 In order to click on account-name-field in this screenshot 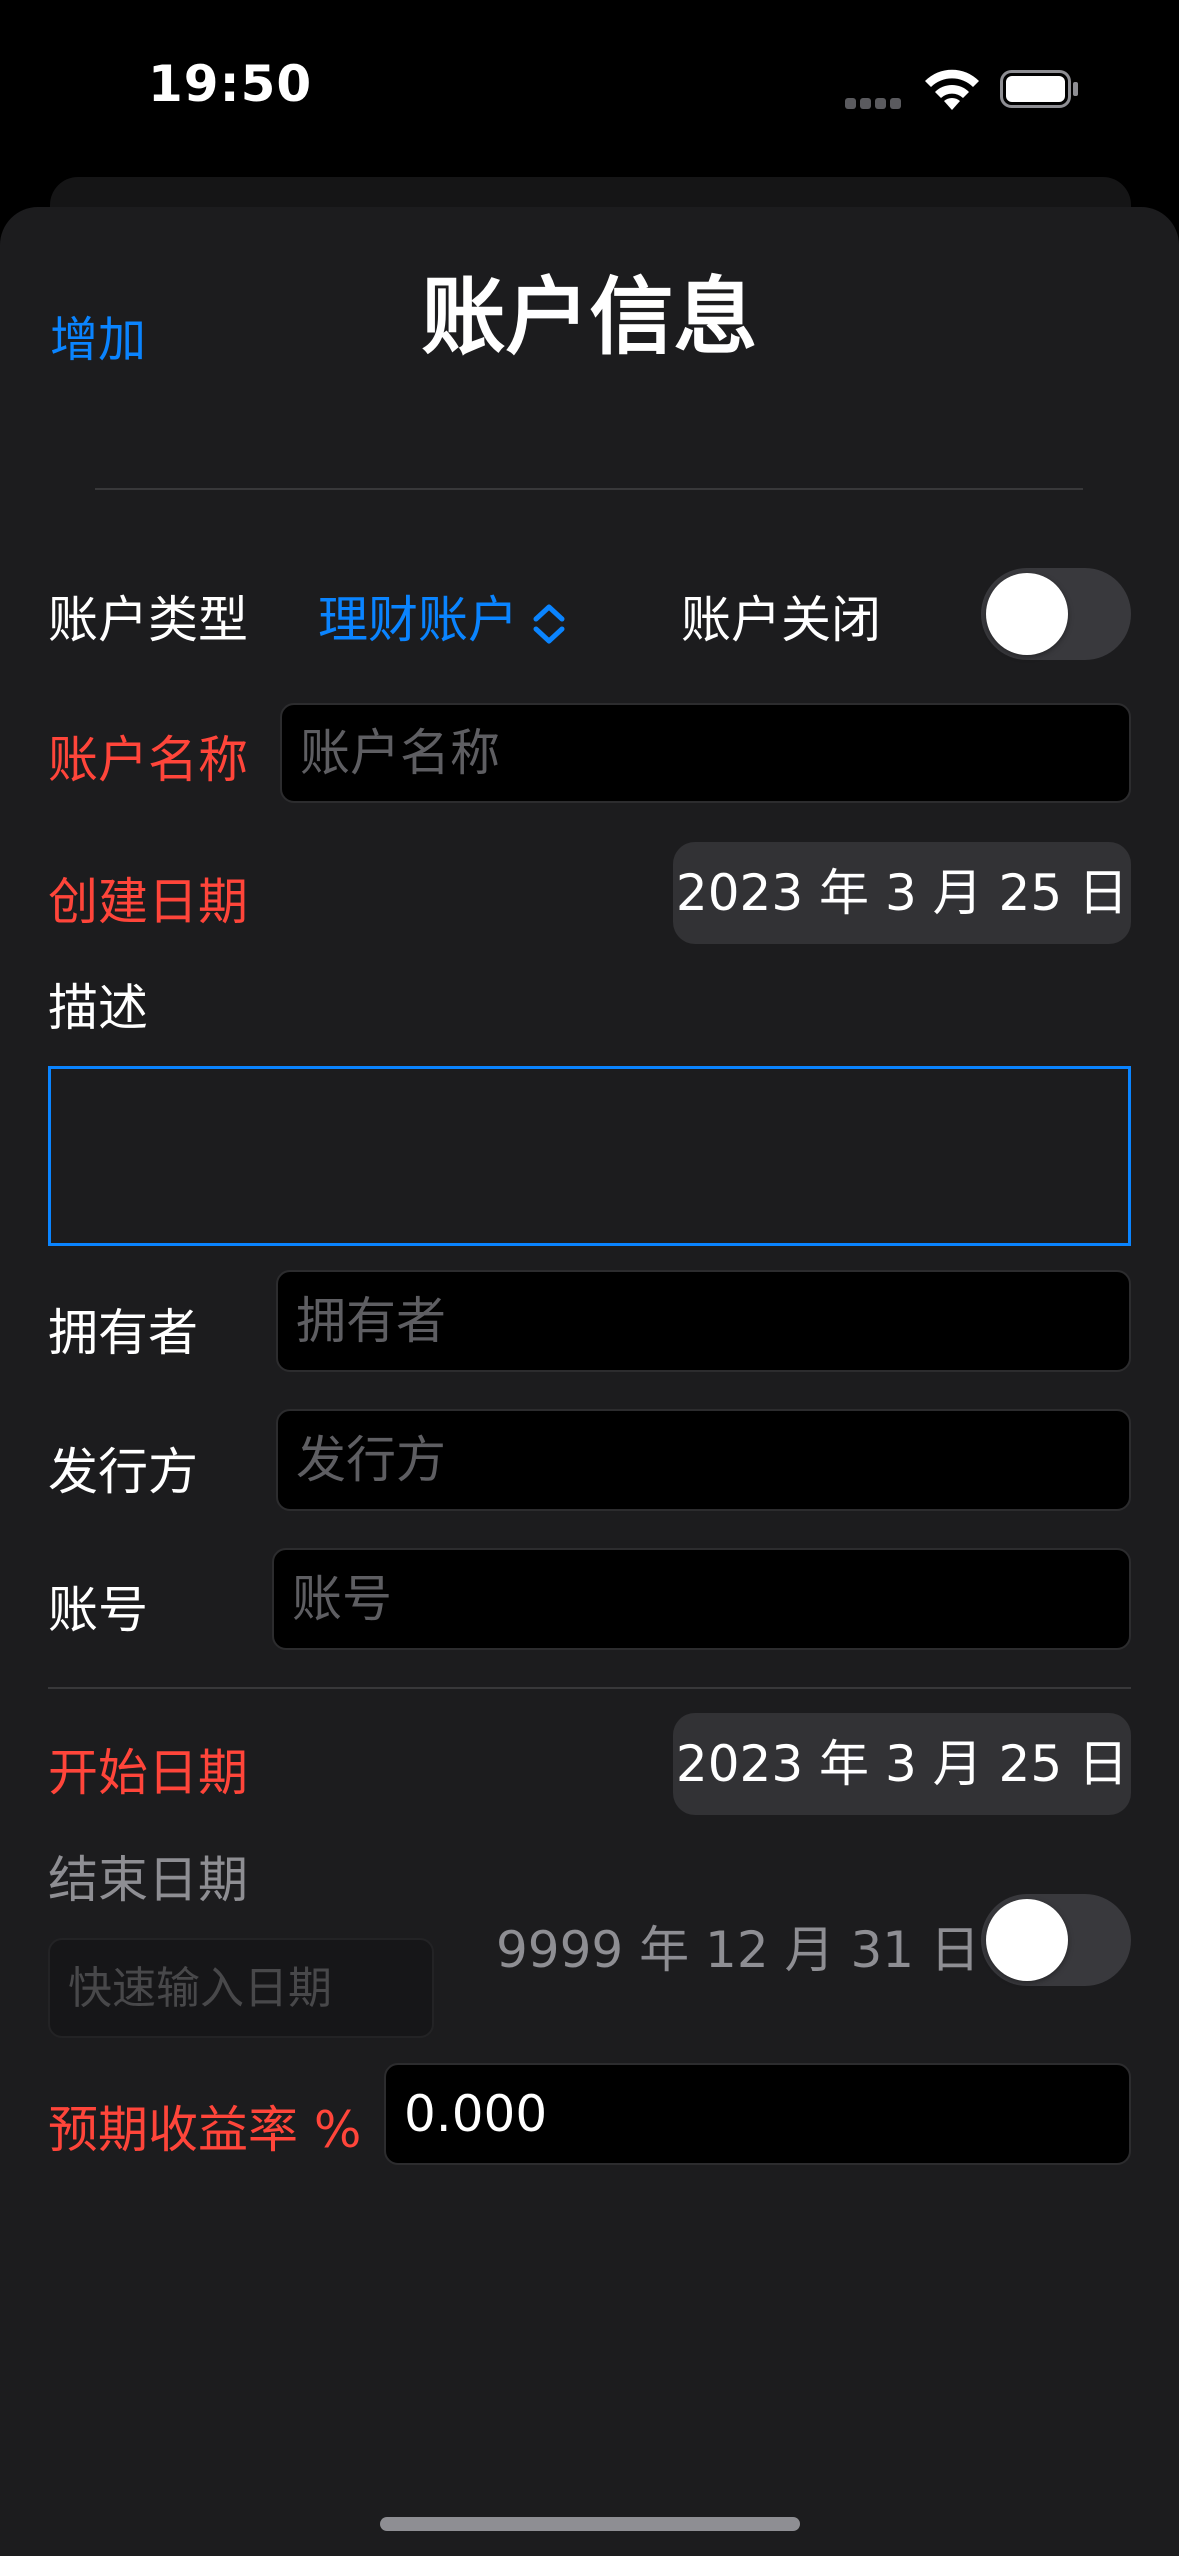, I will do `click(705, 753)`.